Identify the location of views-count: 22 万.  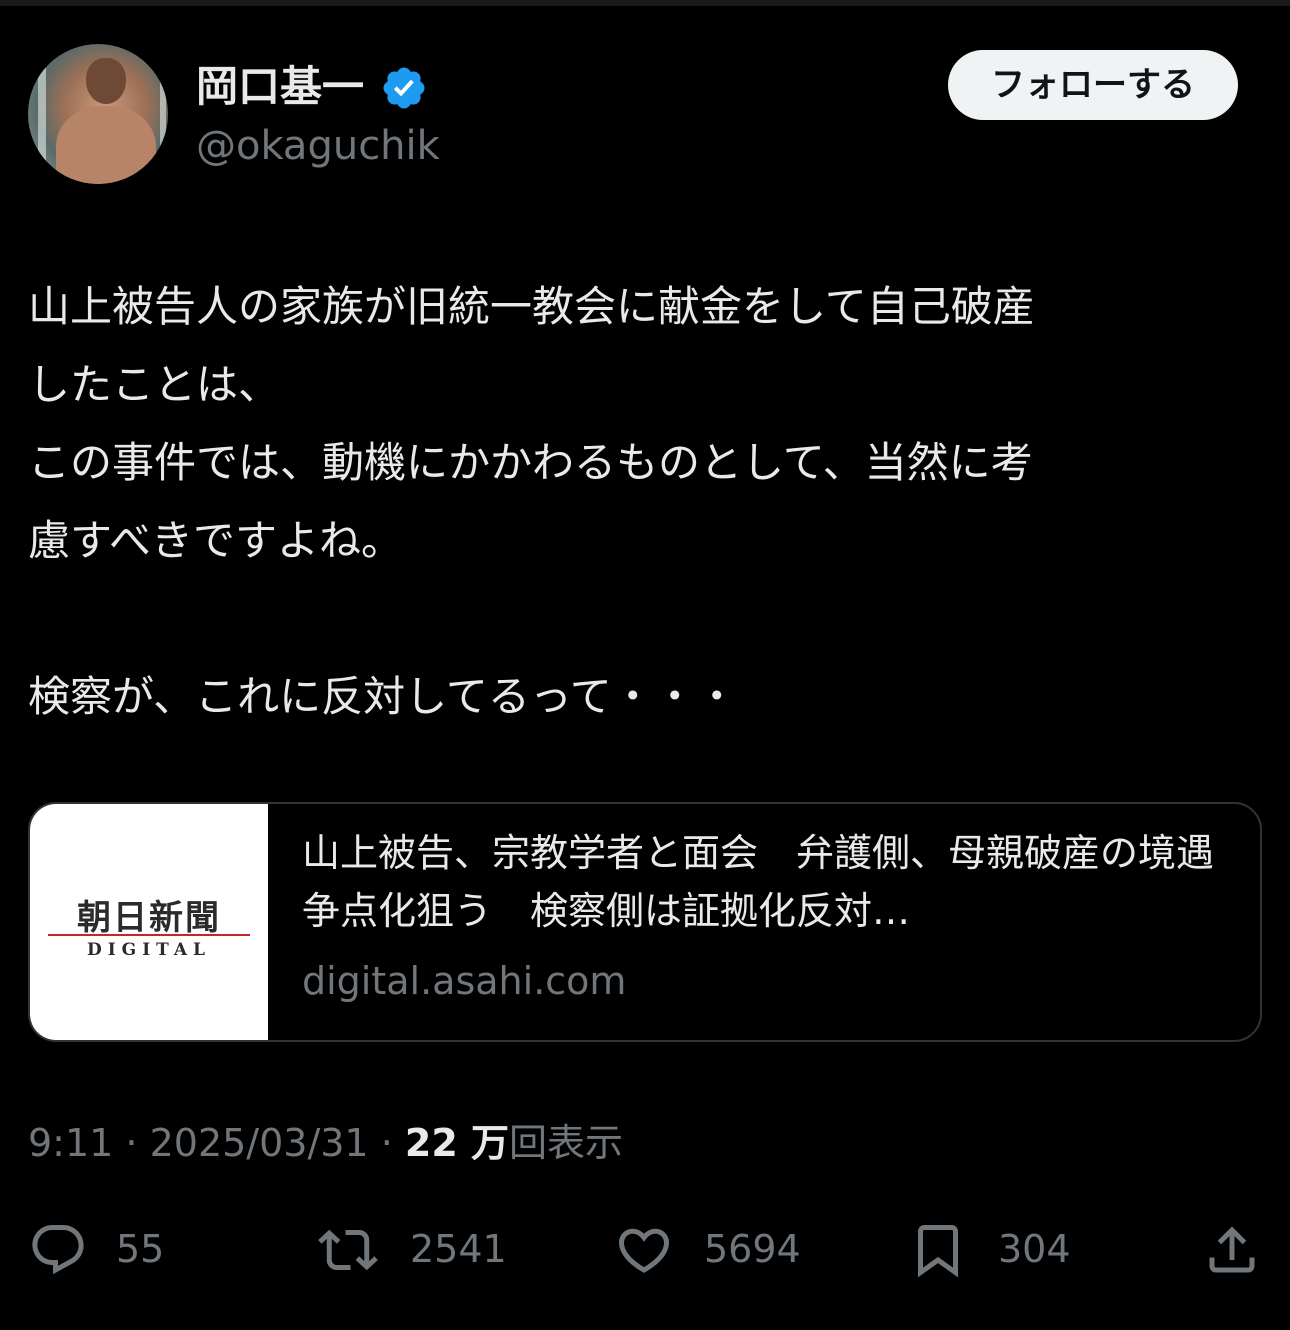
(456, 1143).